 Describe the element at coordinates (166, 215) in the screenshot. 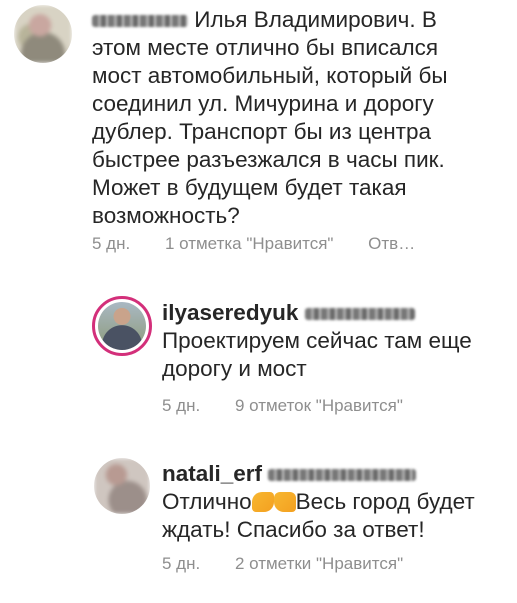

I see `comment-line-8: возможность?` at that location.